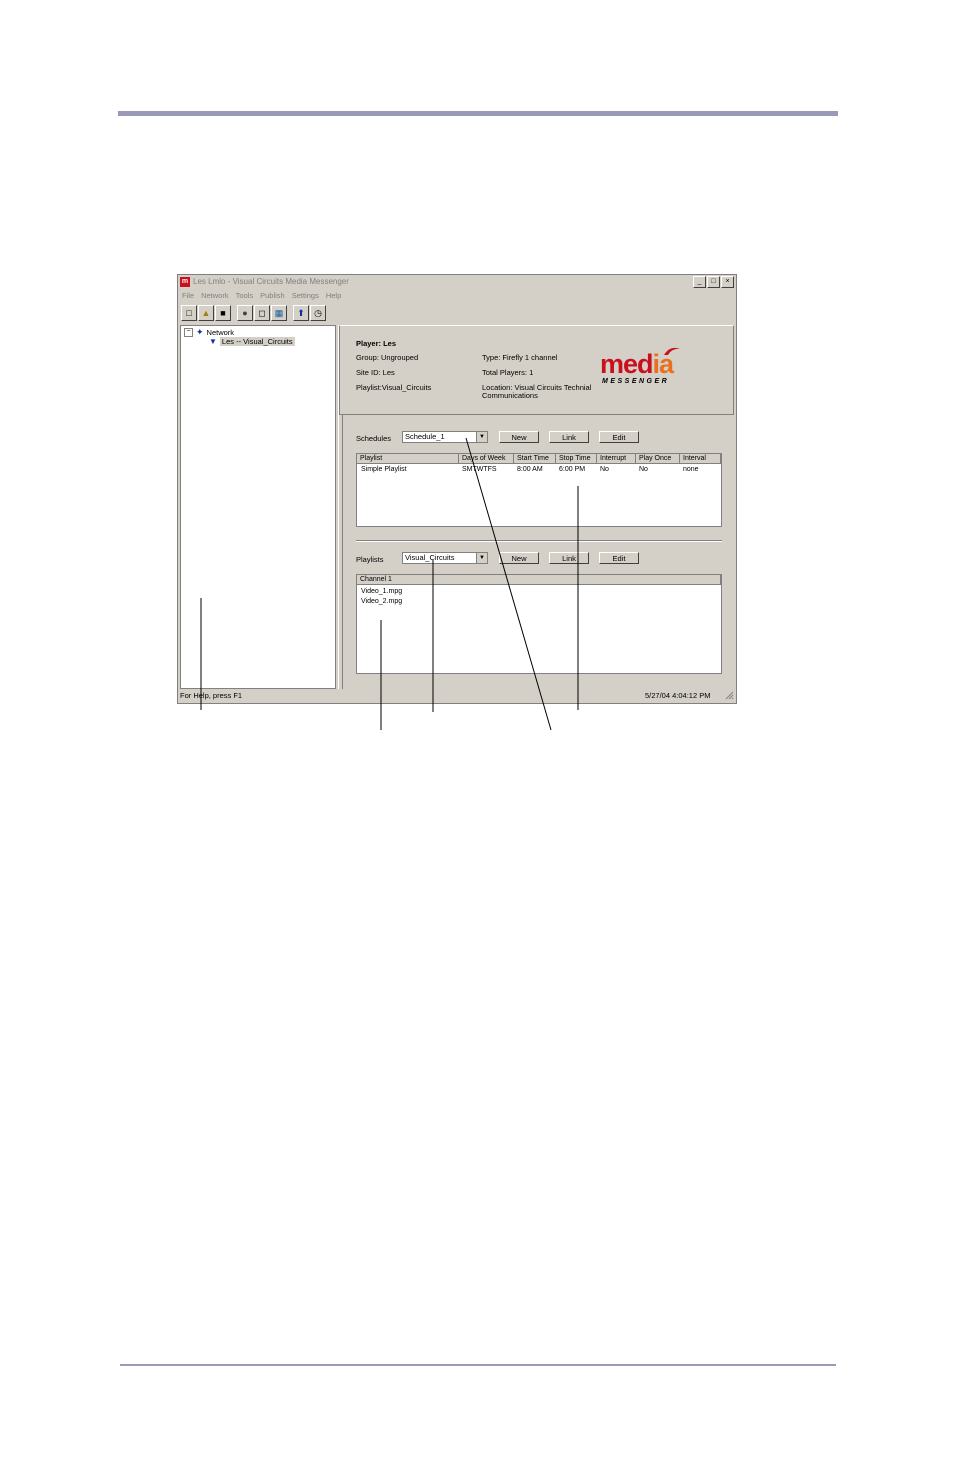 This screenshot has height=1474, width=954. What do you see at coordinates (387, 357) in the screenshot?
I see `player-group: Group: Ungrouped` at bounding box center [387, 357].